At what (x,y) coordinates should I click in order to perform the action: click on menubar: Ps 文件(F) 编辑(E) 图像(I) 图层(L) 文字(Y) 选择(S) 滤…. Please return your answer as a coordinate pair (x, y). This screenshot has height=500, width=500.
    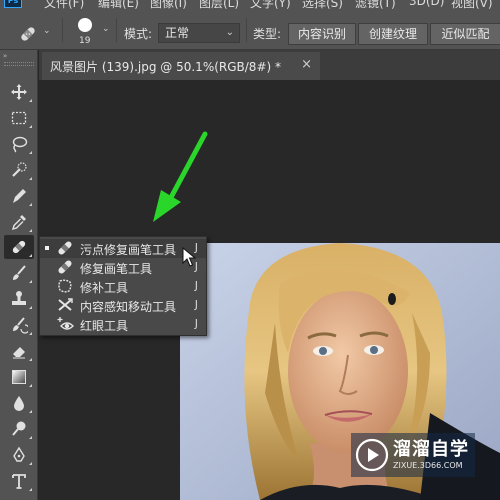
    Looking at the image, I should click on (250, 5).